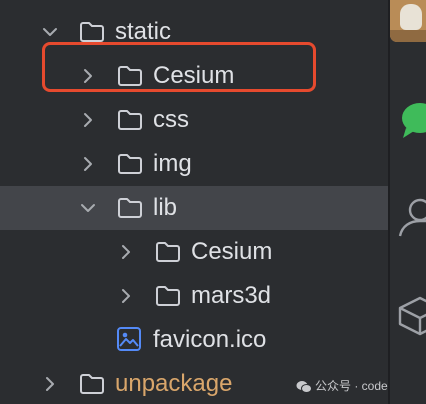  What do you see at coordinates (412, 216) in the screenshot?
I see `user-icon` at bounding box center [412, 216].